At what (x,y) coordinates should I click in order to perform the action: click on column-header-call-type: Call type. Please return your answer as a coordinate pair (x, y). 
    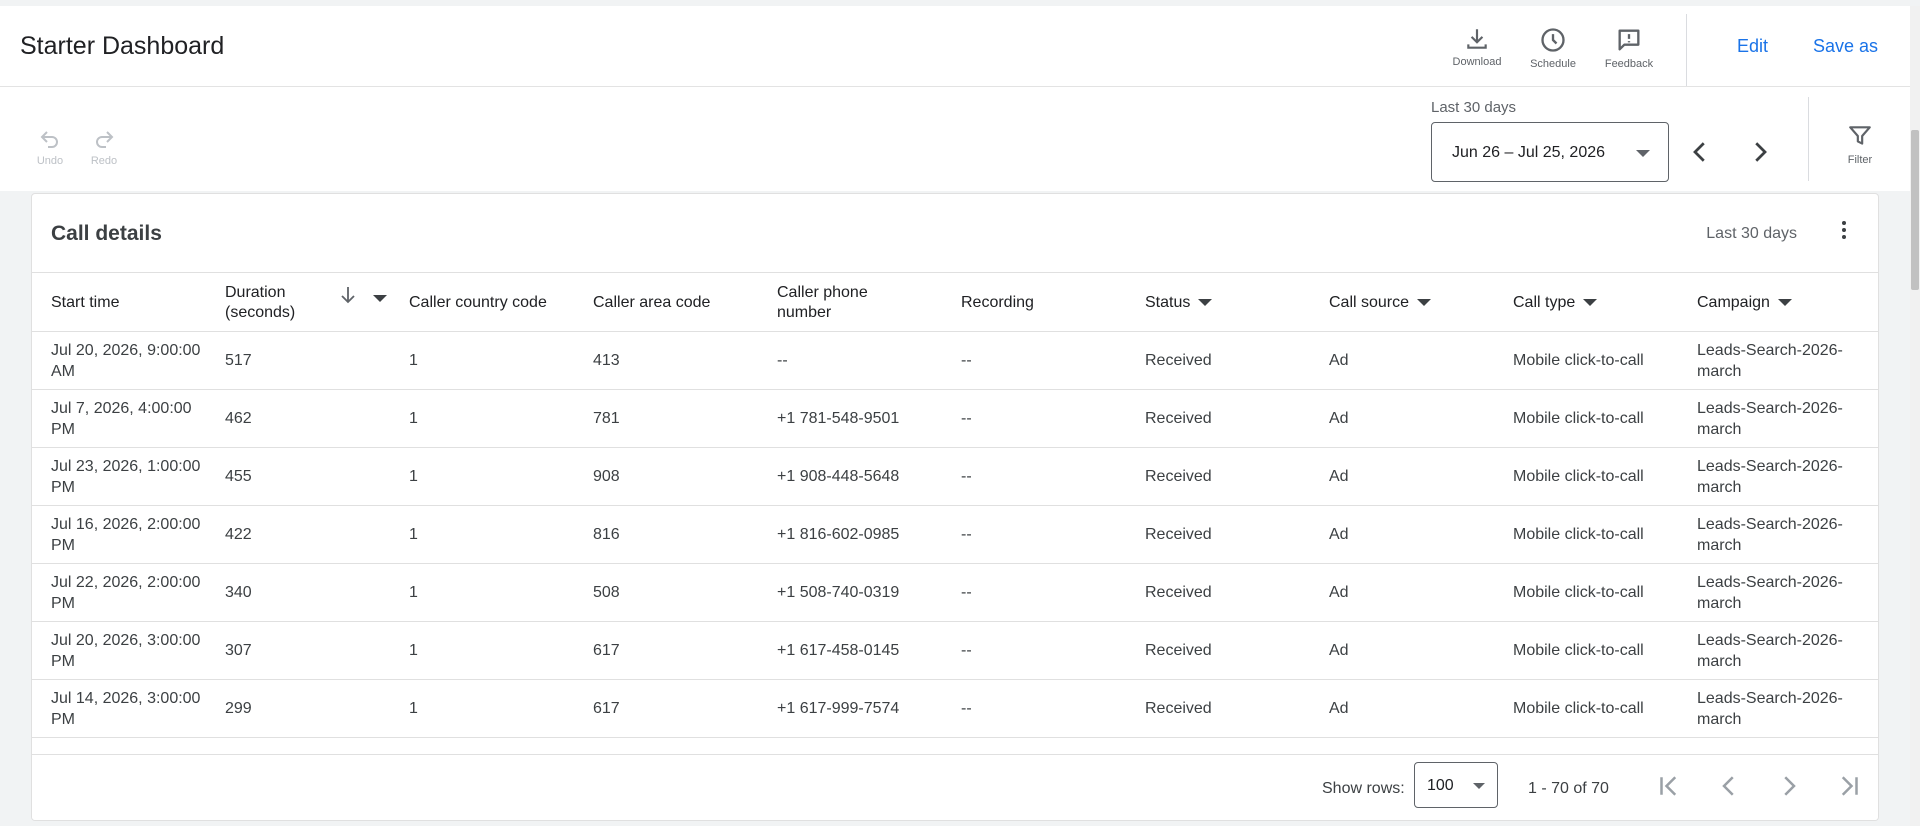
    Looking at the image, I should click on (1593, 302).